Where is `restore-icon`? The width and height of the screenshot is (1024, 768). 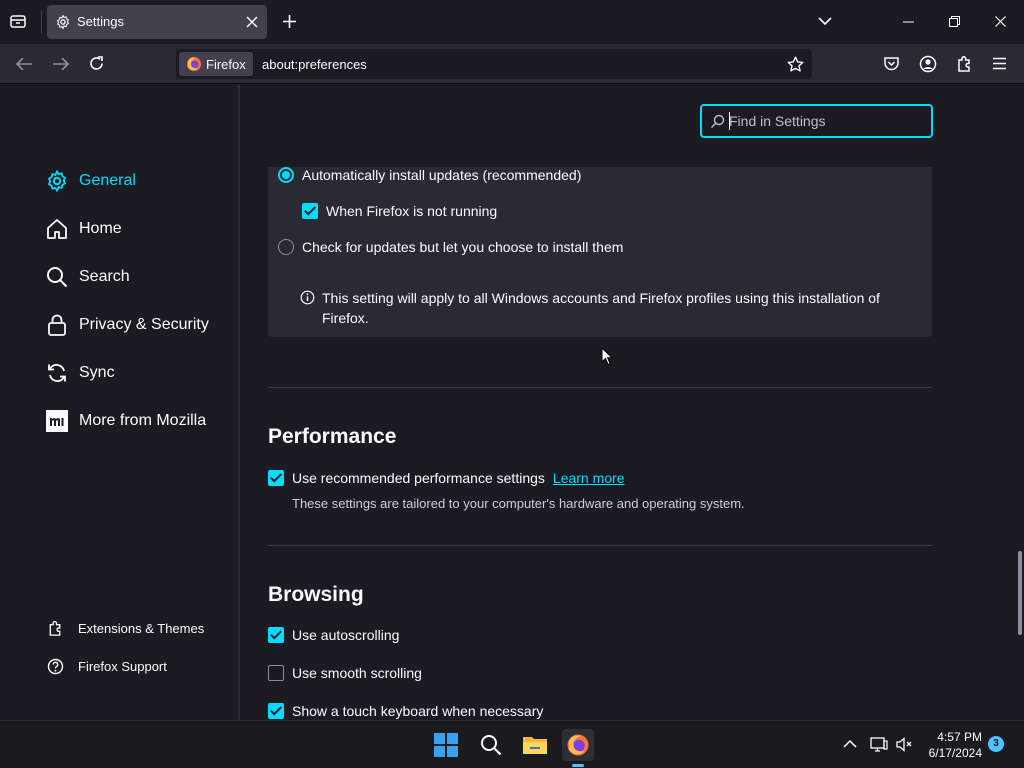 restore-icon is located at coordinates (954, 21).